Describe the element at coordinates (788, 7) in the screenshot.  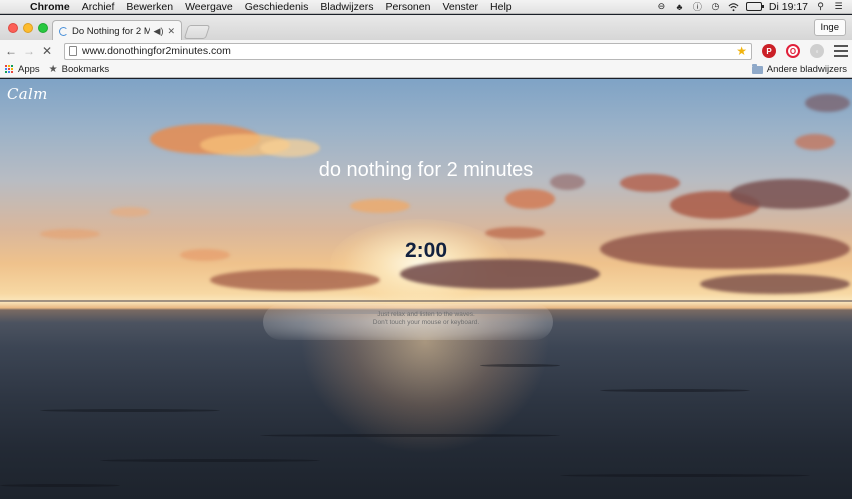
I see `menubar-clock: Di 19:17` at that location.